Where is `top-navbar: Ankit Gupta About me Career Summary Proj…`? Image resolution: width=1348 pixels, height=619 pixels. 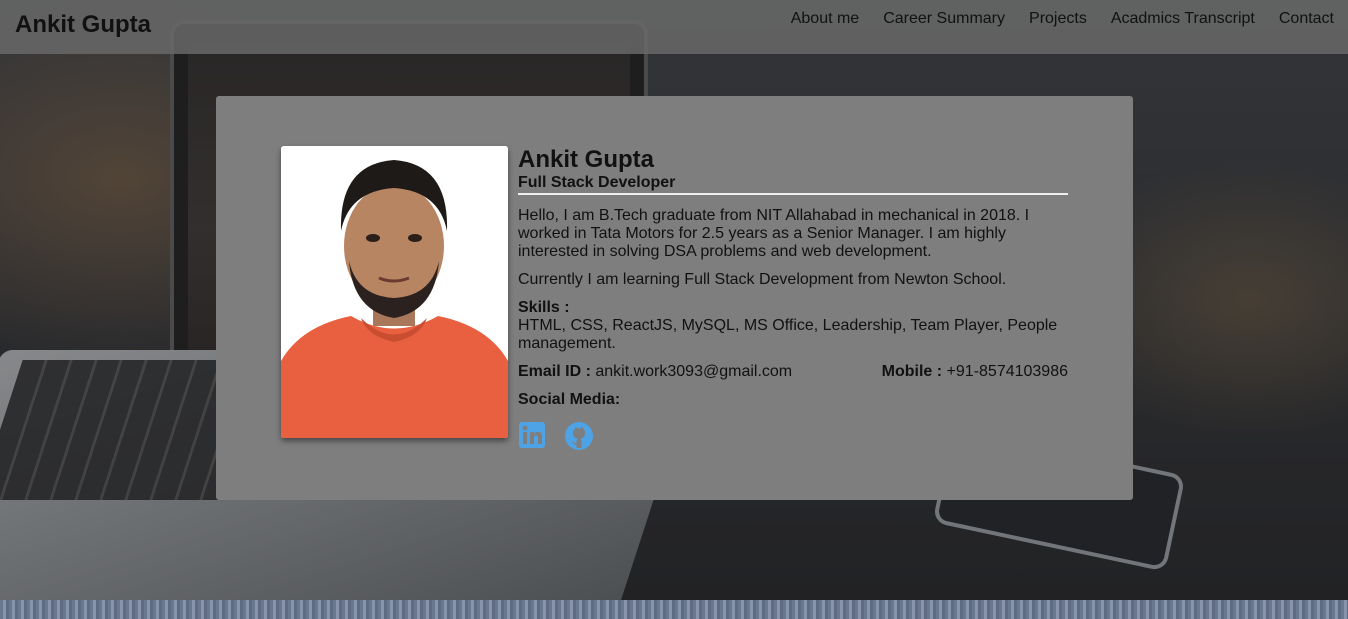 top-navbar: Ankit Gupta About me Career Summary Proj… is located at coordinates (674, 27).